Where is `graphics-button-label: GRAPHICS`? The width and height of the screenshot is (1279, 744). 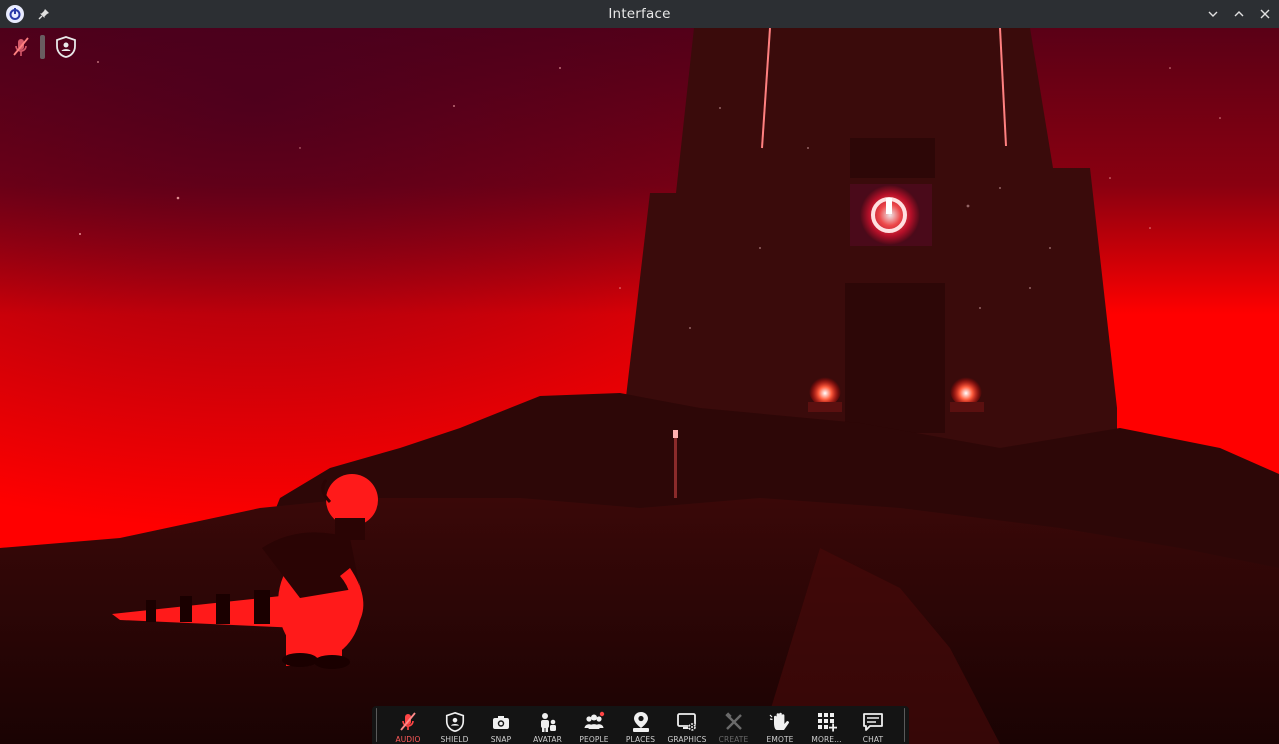 graphics-button-label: GRAPHICS is located at coordinates (687, 739).